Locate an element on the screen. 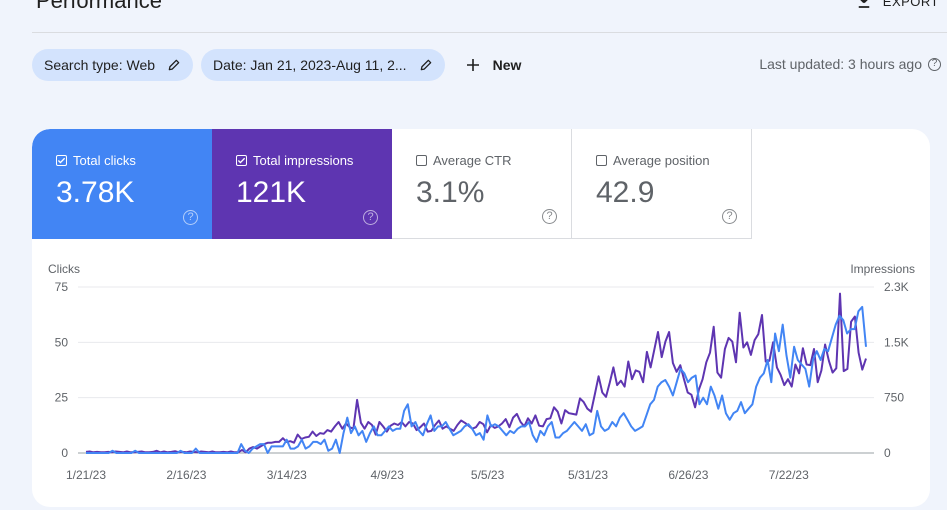 This screenshot has height=510, width=947. metric-average-position: Average position 42.9 ? is located at coordinates (662, 184).